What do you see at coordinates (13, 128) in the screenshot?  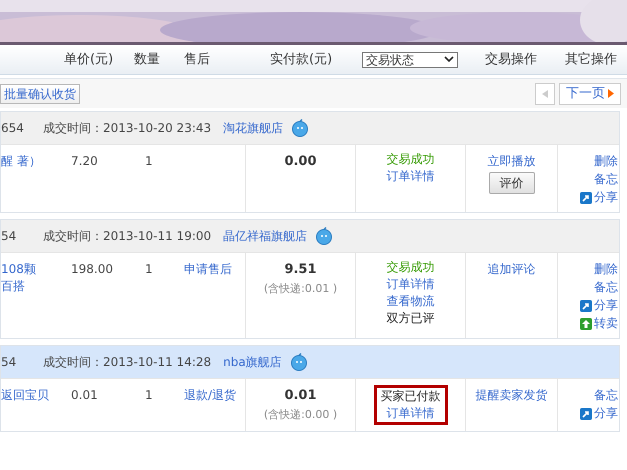 I see `order-number: 654` at bounding box center [13, 128].